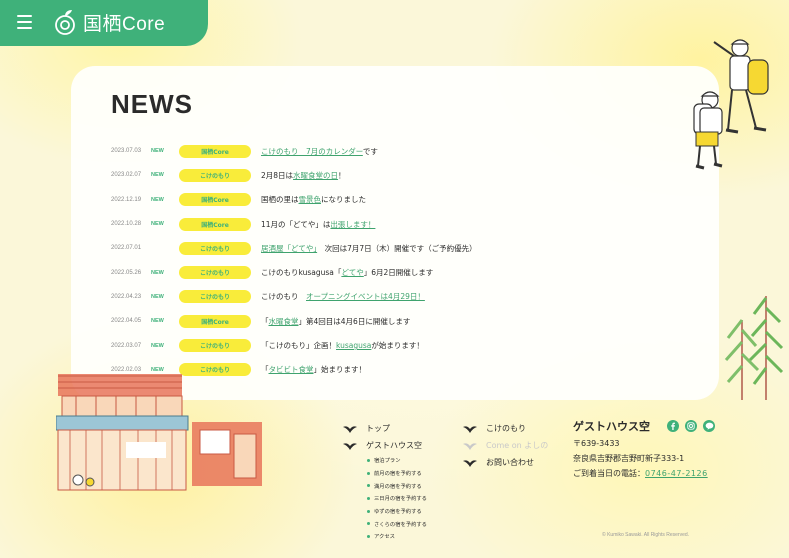 This screenshot has width=789, height=558. I want to click on sub-nav-item: 前月の宿を予約する, so click(397, 473).